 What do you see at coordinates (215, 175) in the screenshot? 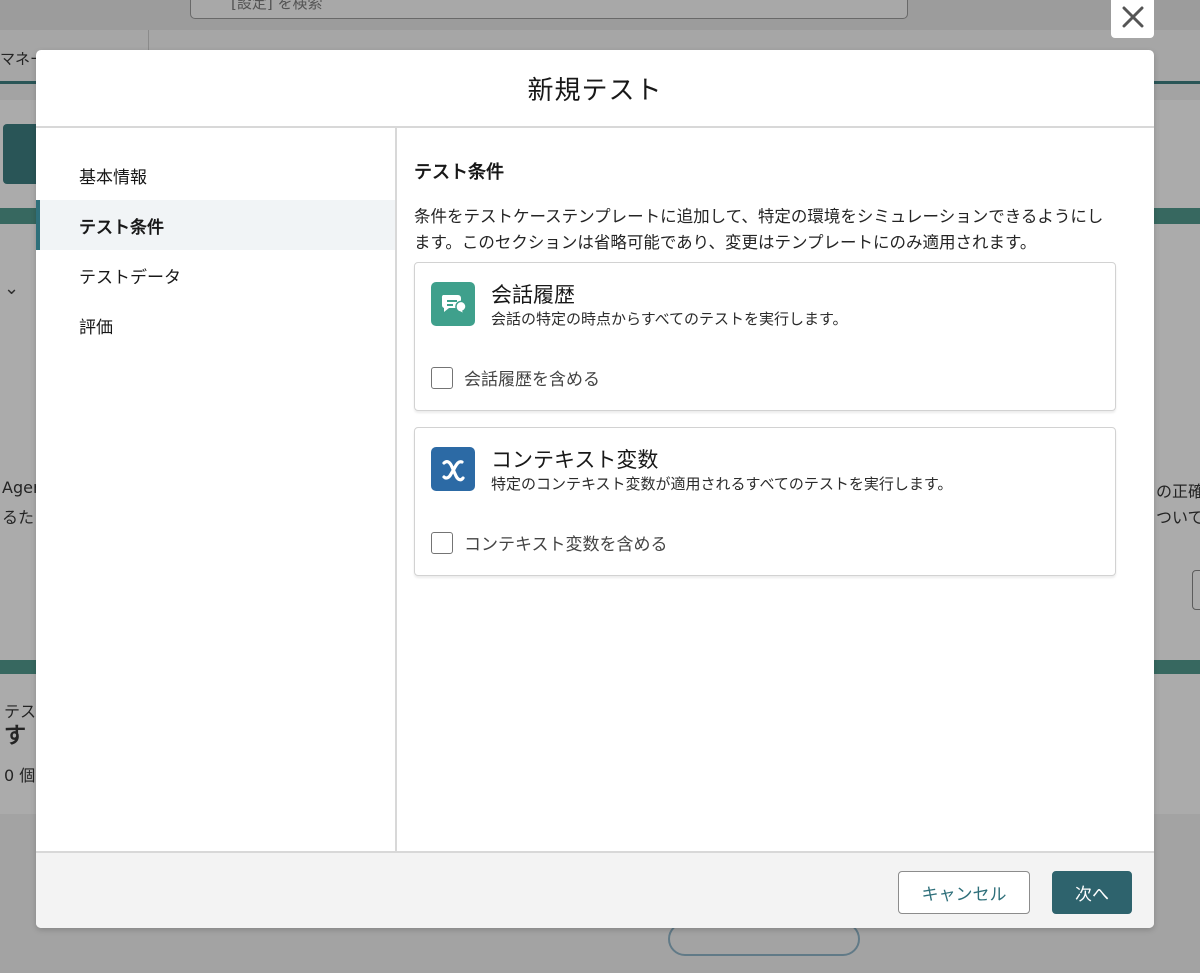
I see `step-basic-info: 基本情報` at bounding box center [215, 175].